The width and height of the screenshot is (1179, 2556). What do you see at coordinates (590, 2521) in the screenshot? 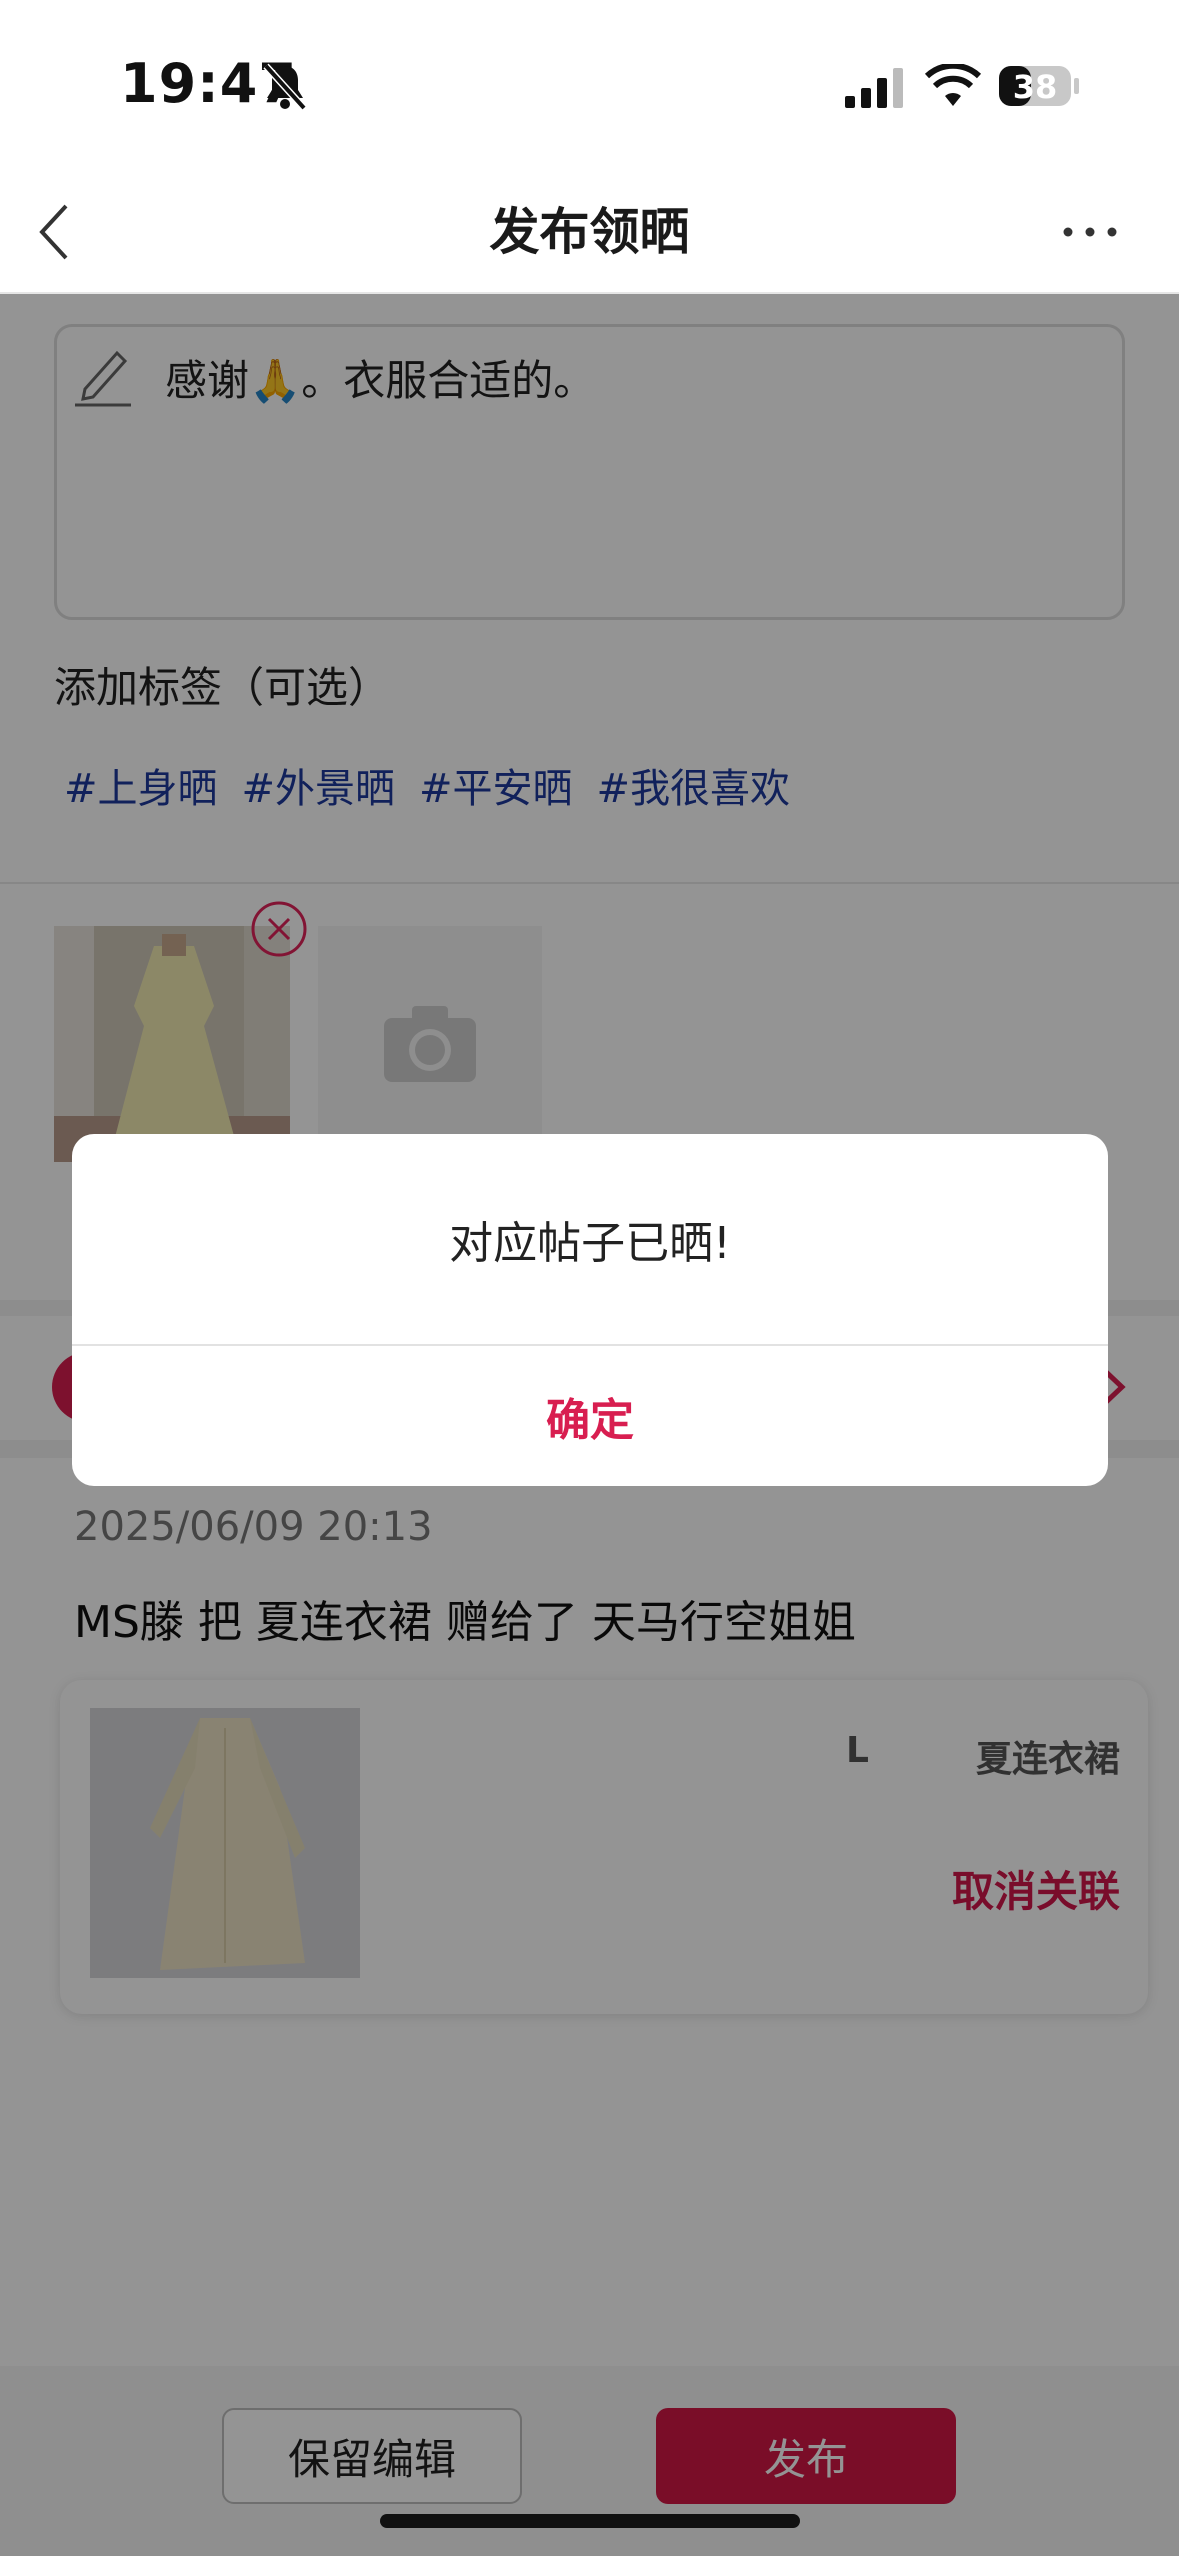
I see `home-indicator` at bounding box center [590, 2521].